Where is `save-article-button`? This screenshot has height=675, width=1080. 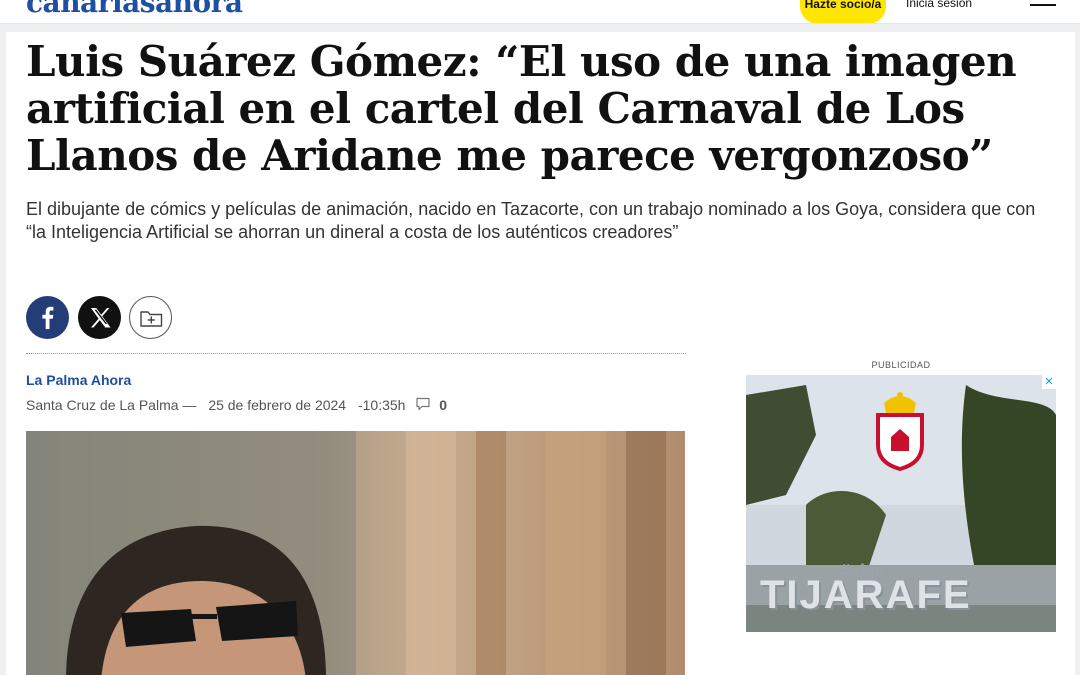 save-article-button is located at coordinates (150, 317).